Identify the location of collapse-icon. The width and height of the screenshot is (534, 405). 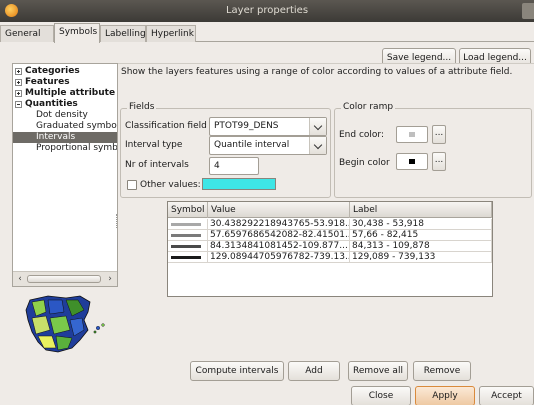
(18, 104).